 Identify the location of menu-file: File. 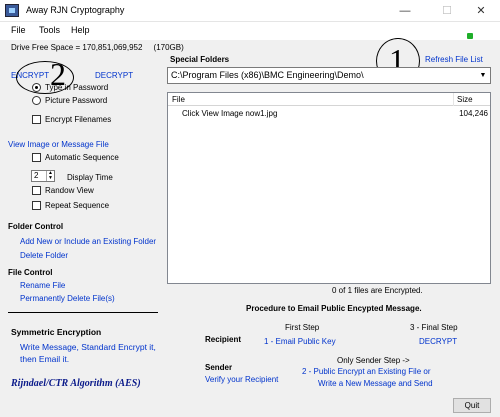
(18, 30).